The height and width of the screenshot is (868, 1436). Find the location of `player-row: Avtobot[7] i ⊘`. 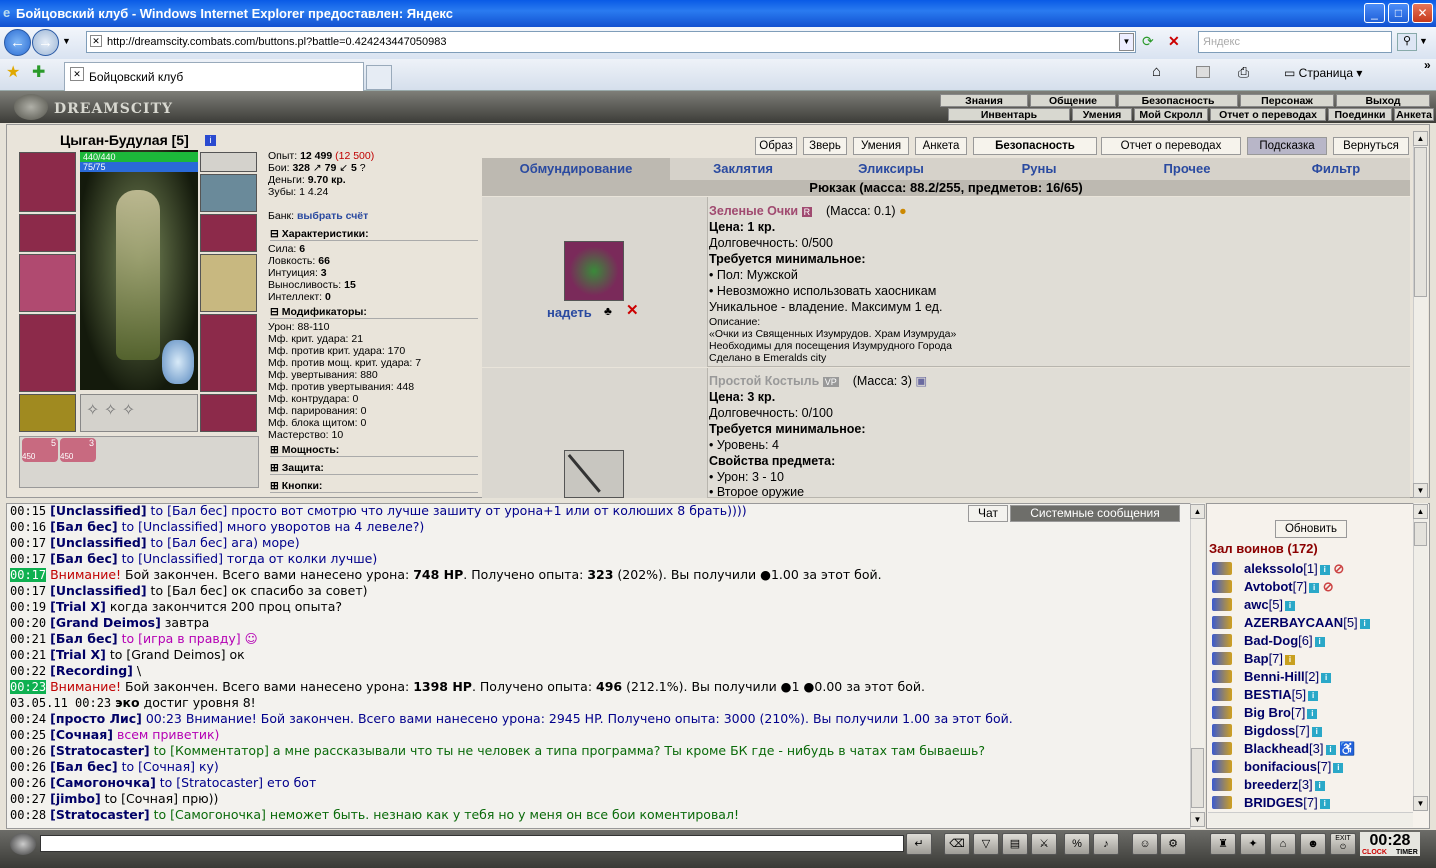

player-row: Avtobot[7] i ⊘ is located at coordinates (1289, 587).